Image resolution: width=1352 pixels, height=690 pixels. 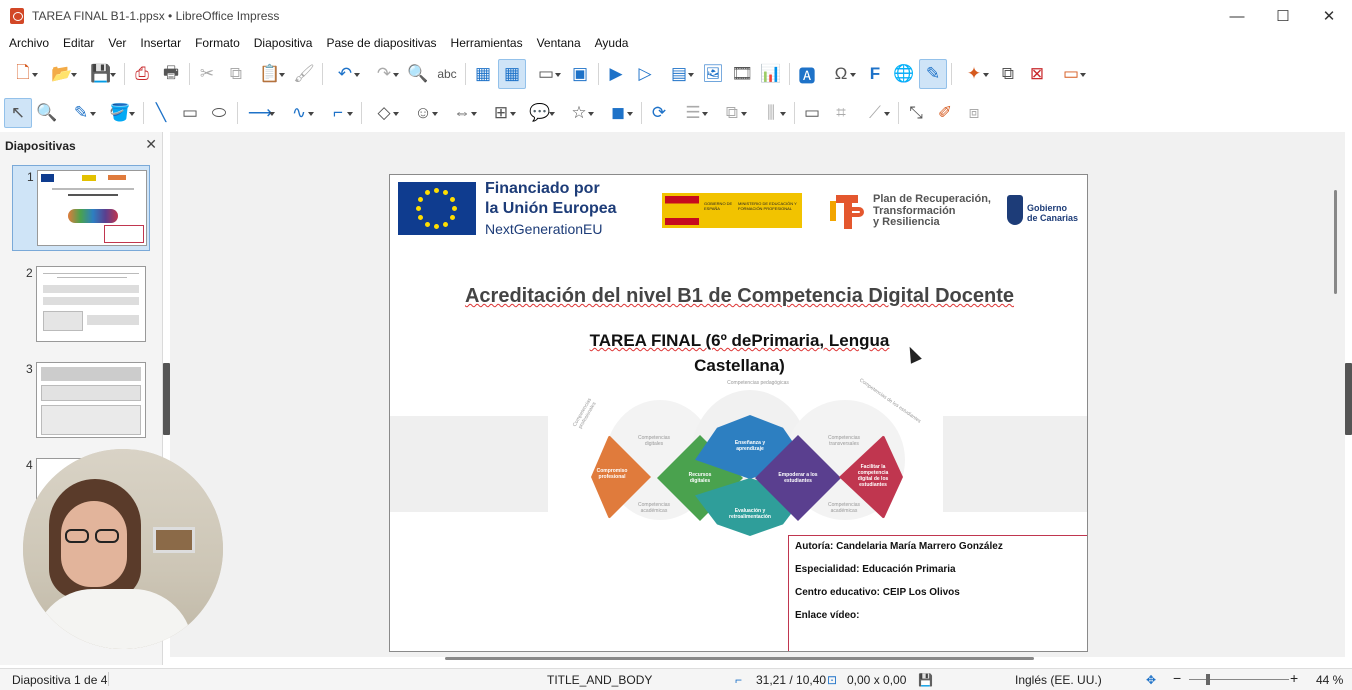 What do you see at coordinates (501, 113) in the screenshot?
I see `flowchart-icon: ⊞` at bounding box center [501, 113].